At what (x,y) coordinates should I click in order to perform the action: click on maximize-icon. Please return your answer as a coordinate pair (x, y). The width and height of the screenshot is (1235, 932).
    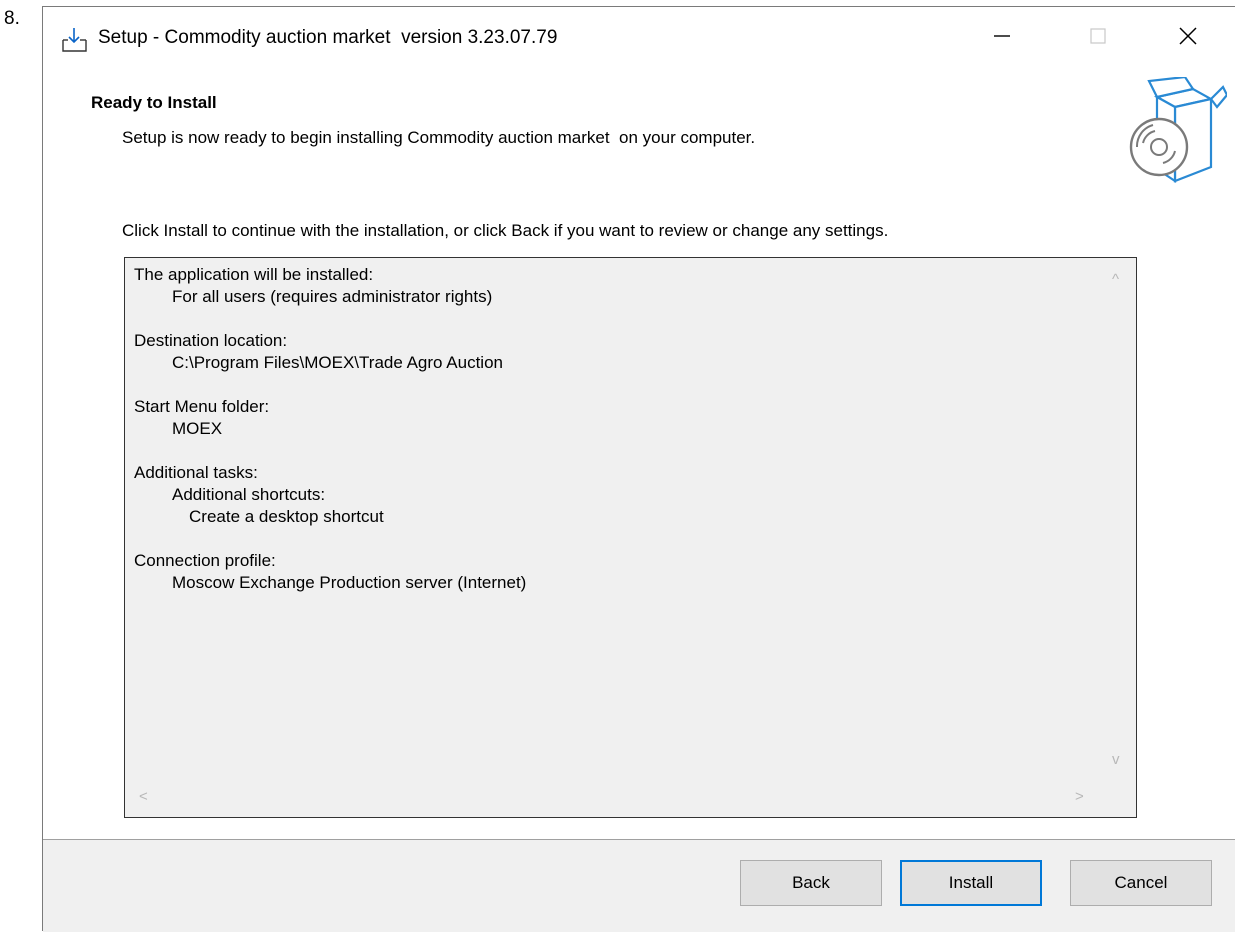
    Looking at the image, I should click on (1098, 36).